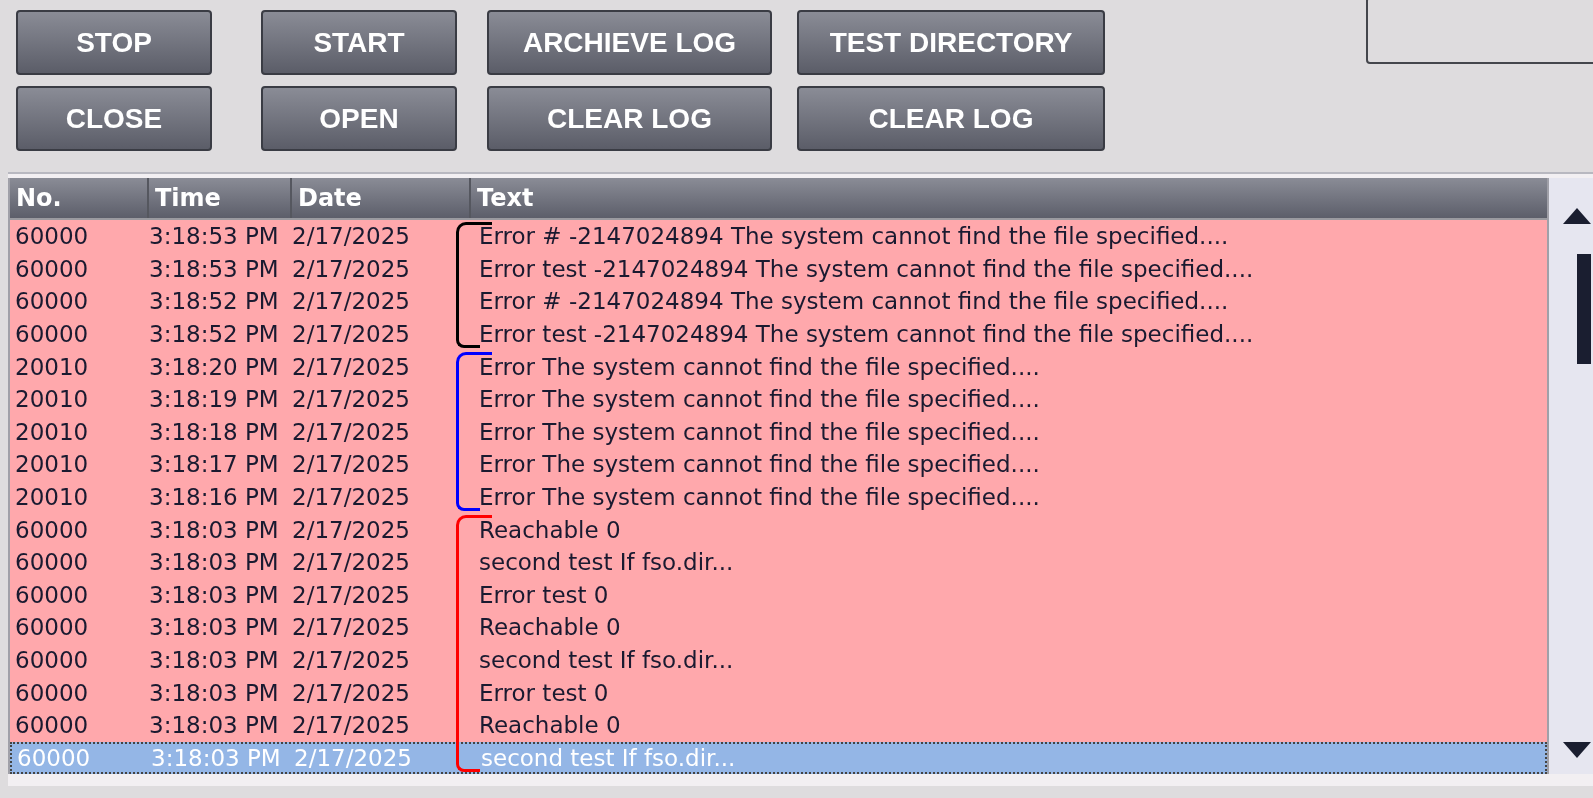 The width and height of the screenshot is (1593, 798). I want to click on table-cell-text: 3:18:17 PM, so click(214, 464).